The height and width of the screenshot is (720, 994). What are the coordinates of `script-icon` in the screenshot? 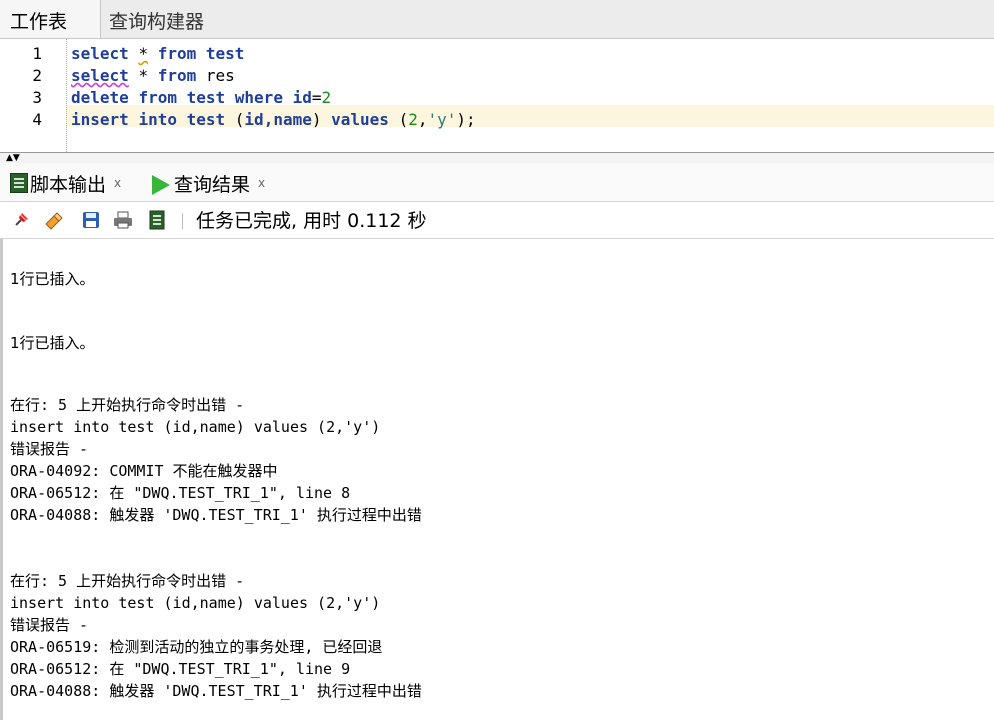 It's located at (157, 220).